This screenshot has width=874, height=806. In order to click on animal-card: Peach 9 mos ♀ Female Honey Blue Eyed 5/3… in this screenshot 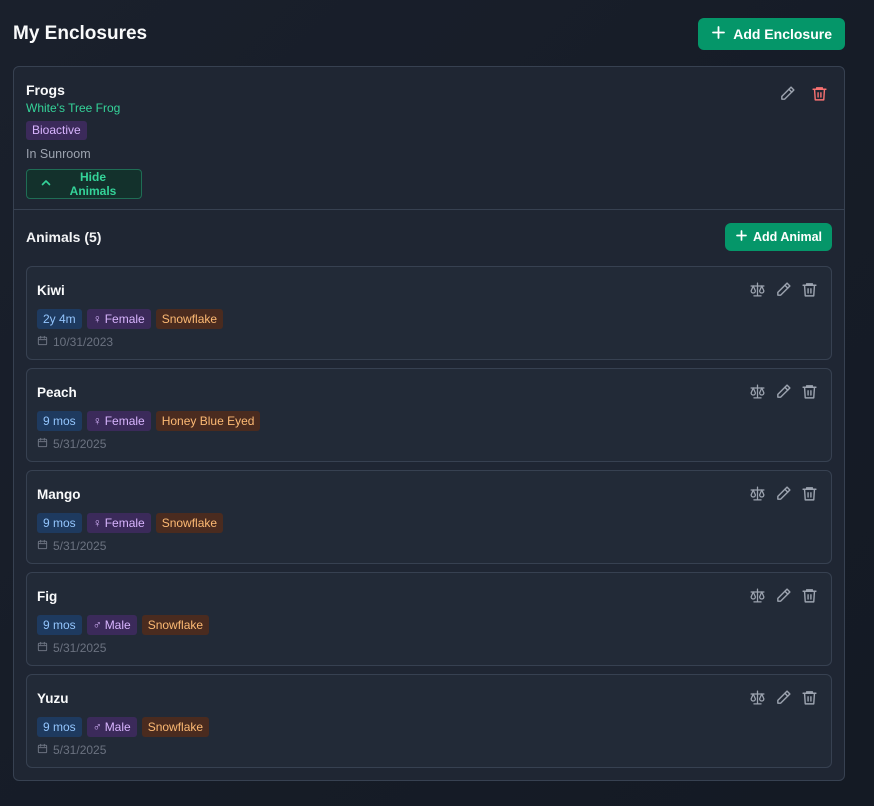, I will do `click(429, 415)`.